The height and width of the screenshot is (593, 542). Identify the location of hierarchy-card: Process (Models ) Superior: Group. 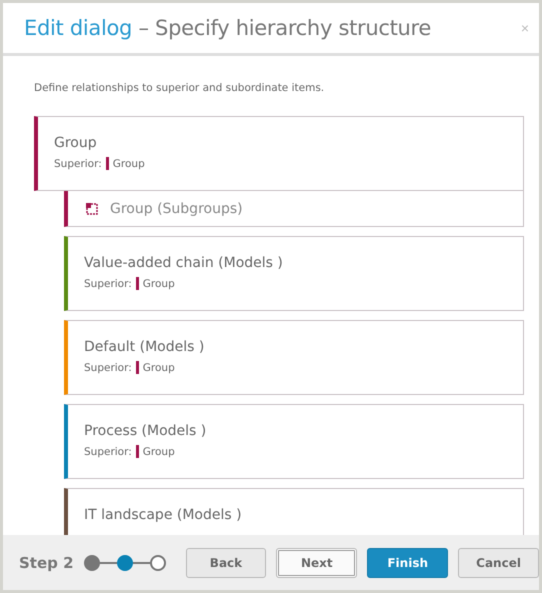
(294, 441).